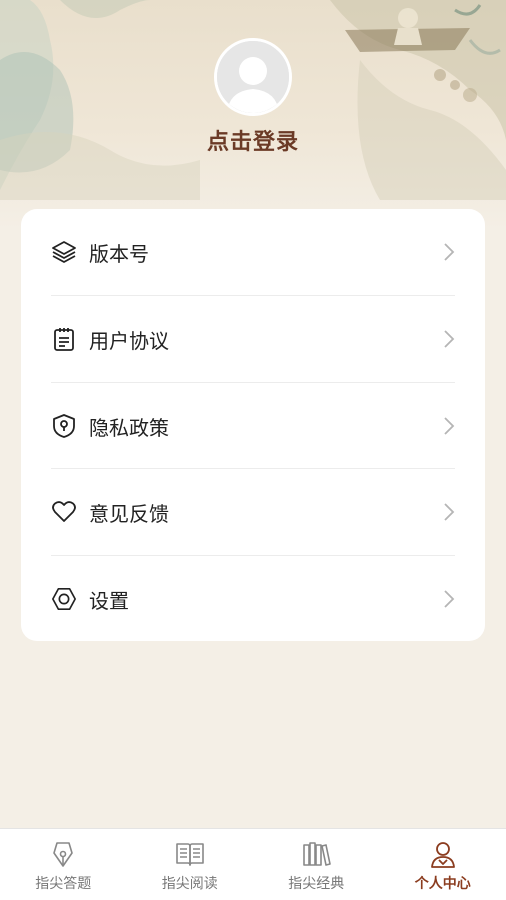 The image size is (506, 900). Describe the element at coordinates (317, 854) in the screenshot. I see `books-icon` at that location.